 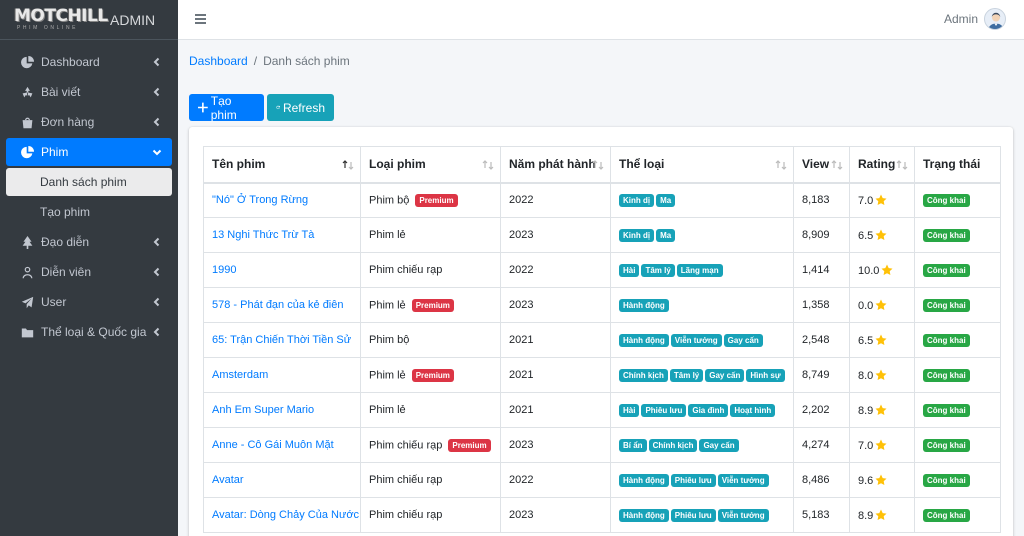 I want to click on sidebar-item-genres-countries: Thể loại & Quốc gia, so click(x=89, y=332).